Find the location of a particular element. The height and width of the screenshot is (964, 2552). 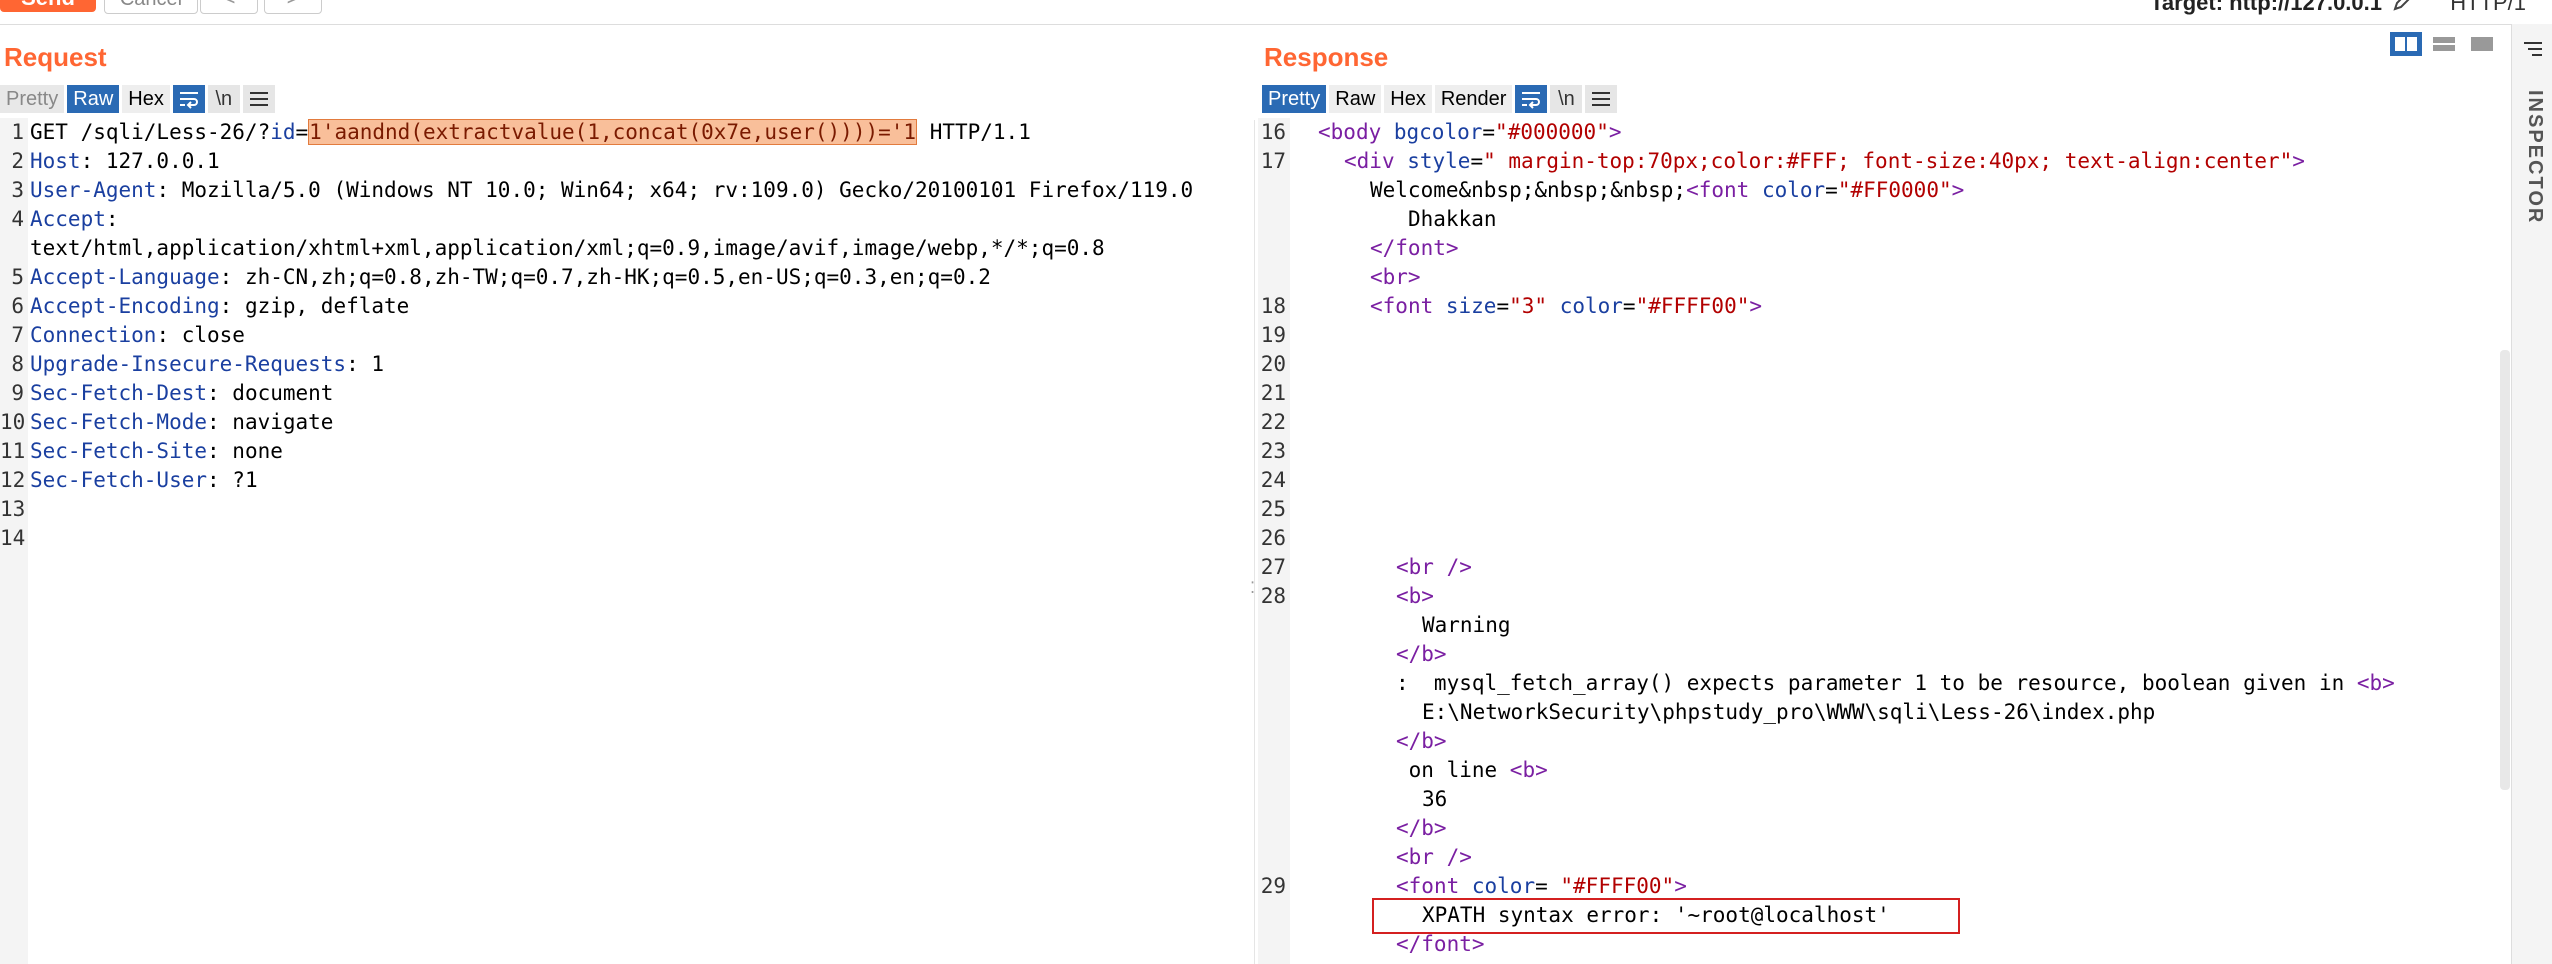

response-newline-toggle: \n is located at coordinates (1566, 99).